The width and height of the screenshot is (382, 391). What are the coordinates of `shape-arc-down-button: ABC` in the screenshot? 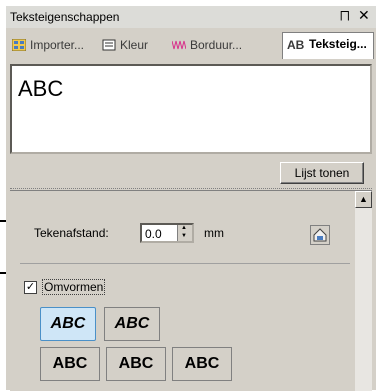 It's located at (132, 324).